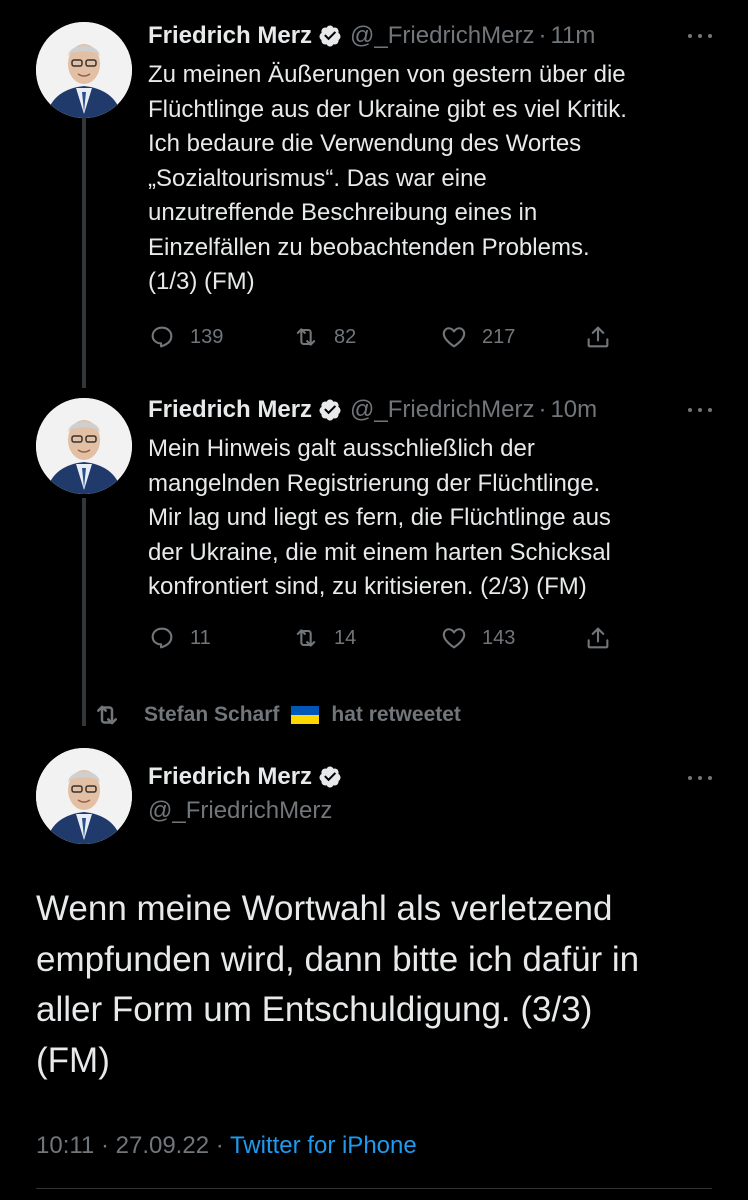 This screenshot has height=1200, width=748. I want to click on tweet-text-line: unzutreffende Beschreibung eines in, so click(343, 212).